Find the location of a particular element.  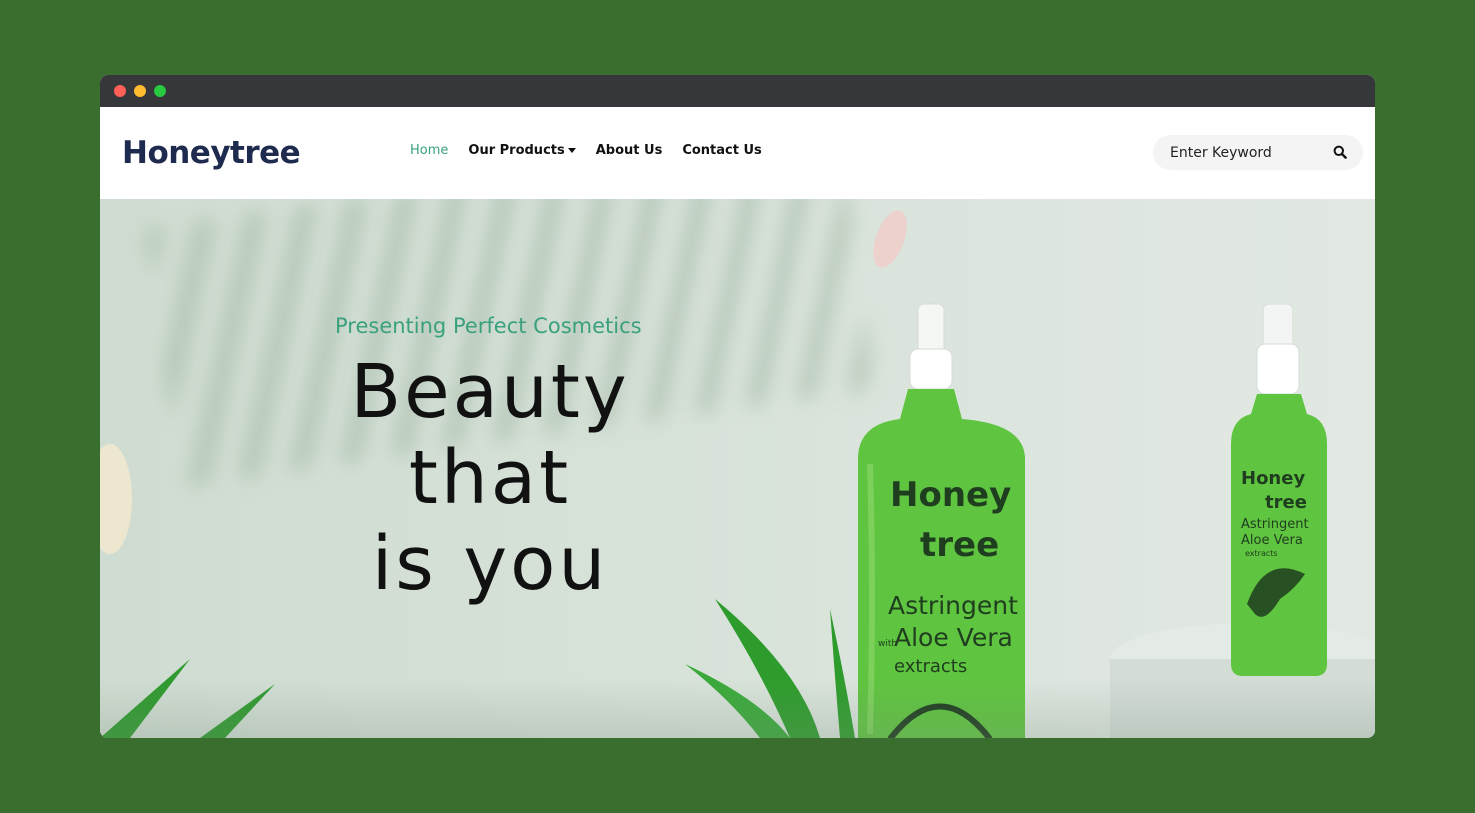

close-window-button is located at coordinates (120, 91).